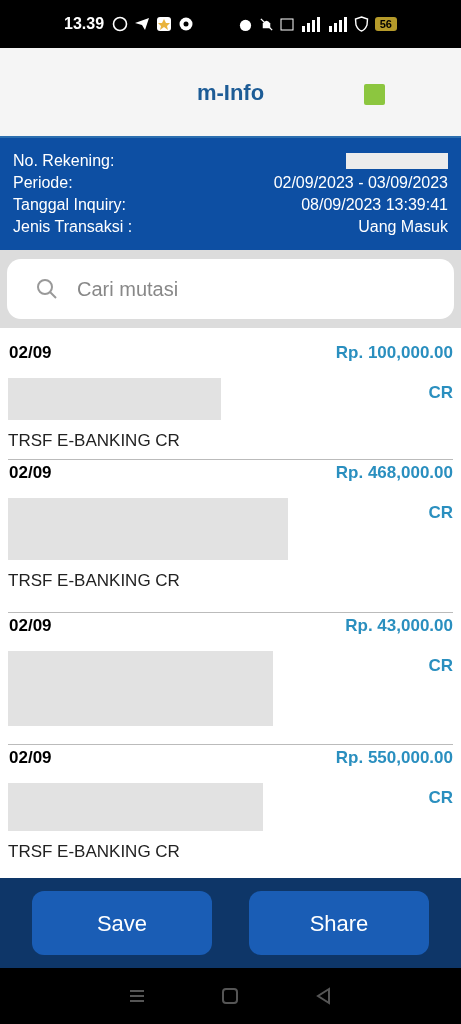 This screenshot has height=1024, width=461. Describe the element at coordinates (230, 996) in the screenshot. I see `home-icon` at that location.